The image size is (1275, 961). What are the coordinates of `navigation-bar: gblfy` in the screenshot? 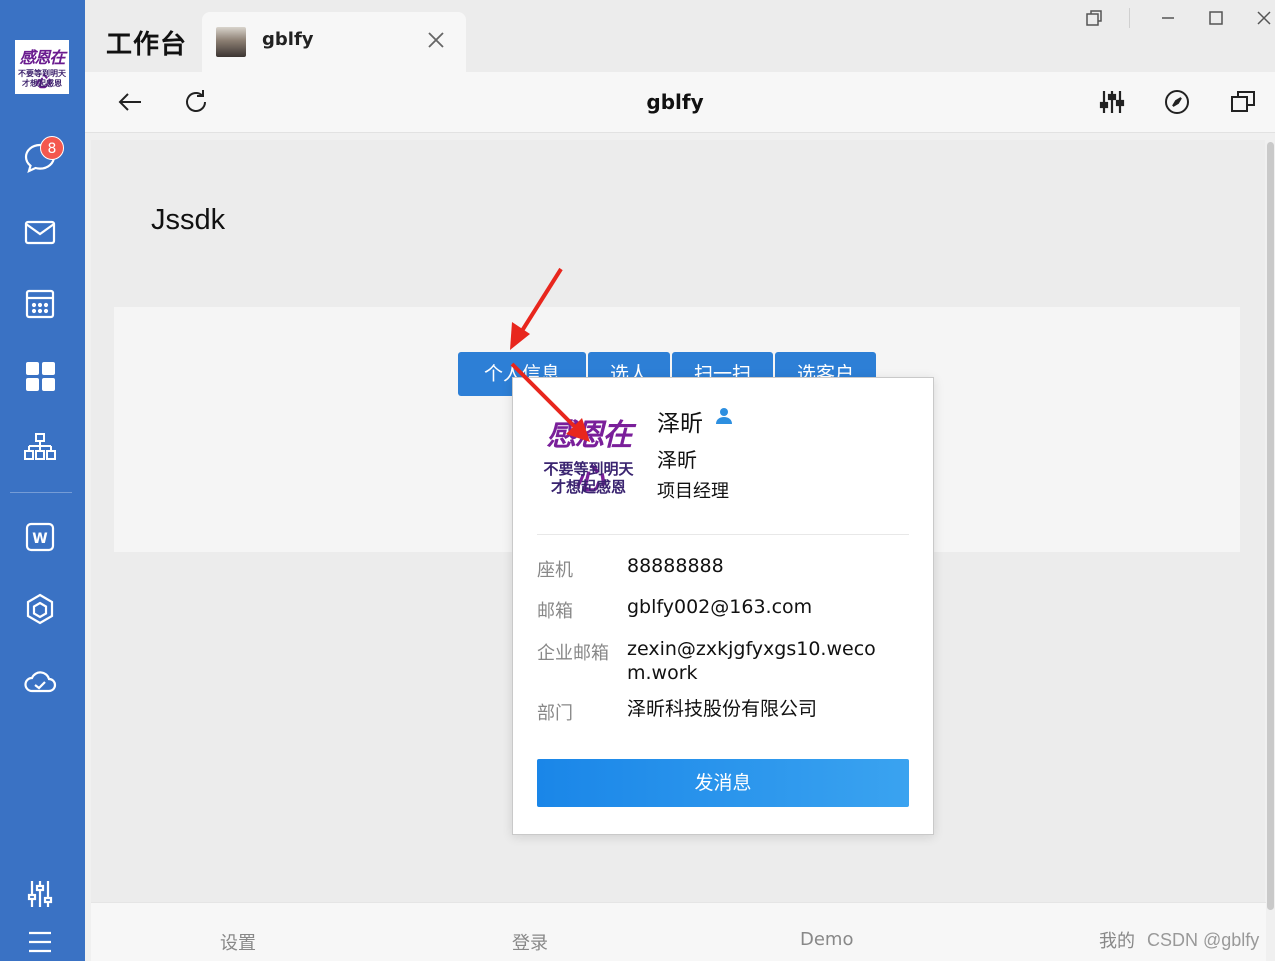 It's located at (680, 102).